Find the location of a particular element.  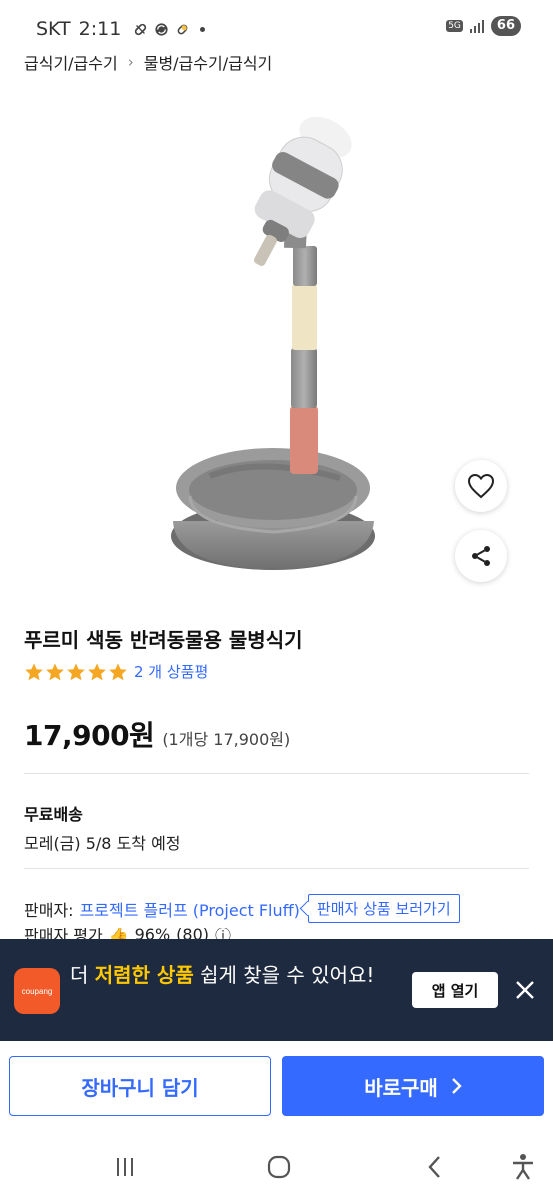

logo-text: coupang is located at coordinates (37, 991).